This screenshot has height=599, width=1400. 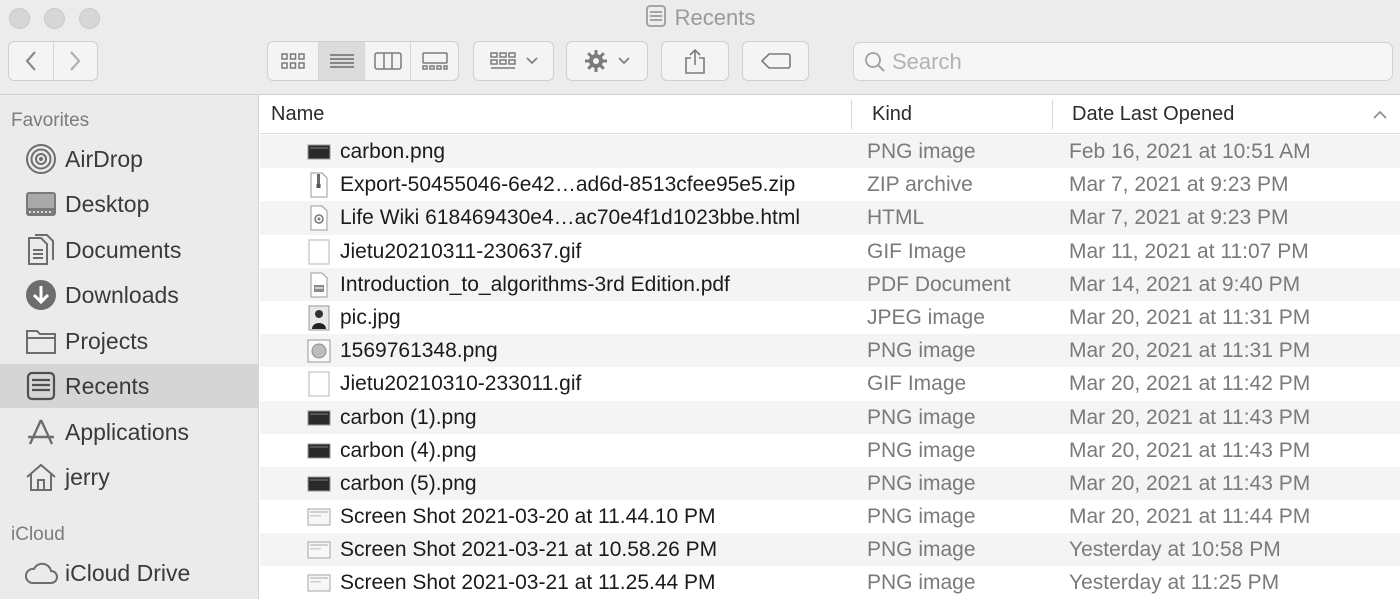 What do you see at coordinates (695, 61) in the screenshot?
I see `share-button` at bounding box center [695, 61].